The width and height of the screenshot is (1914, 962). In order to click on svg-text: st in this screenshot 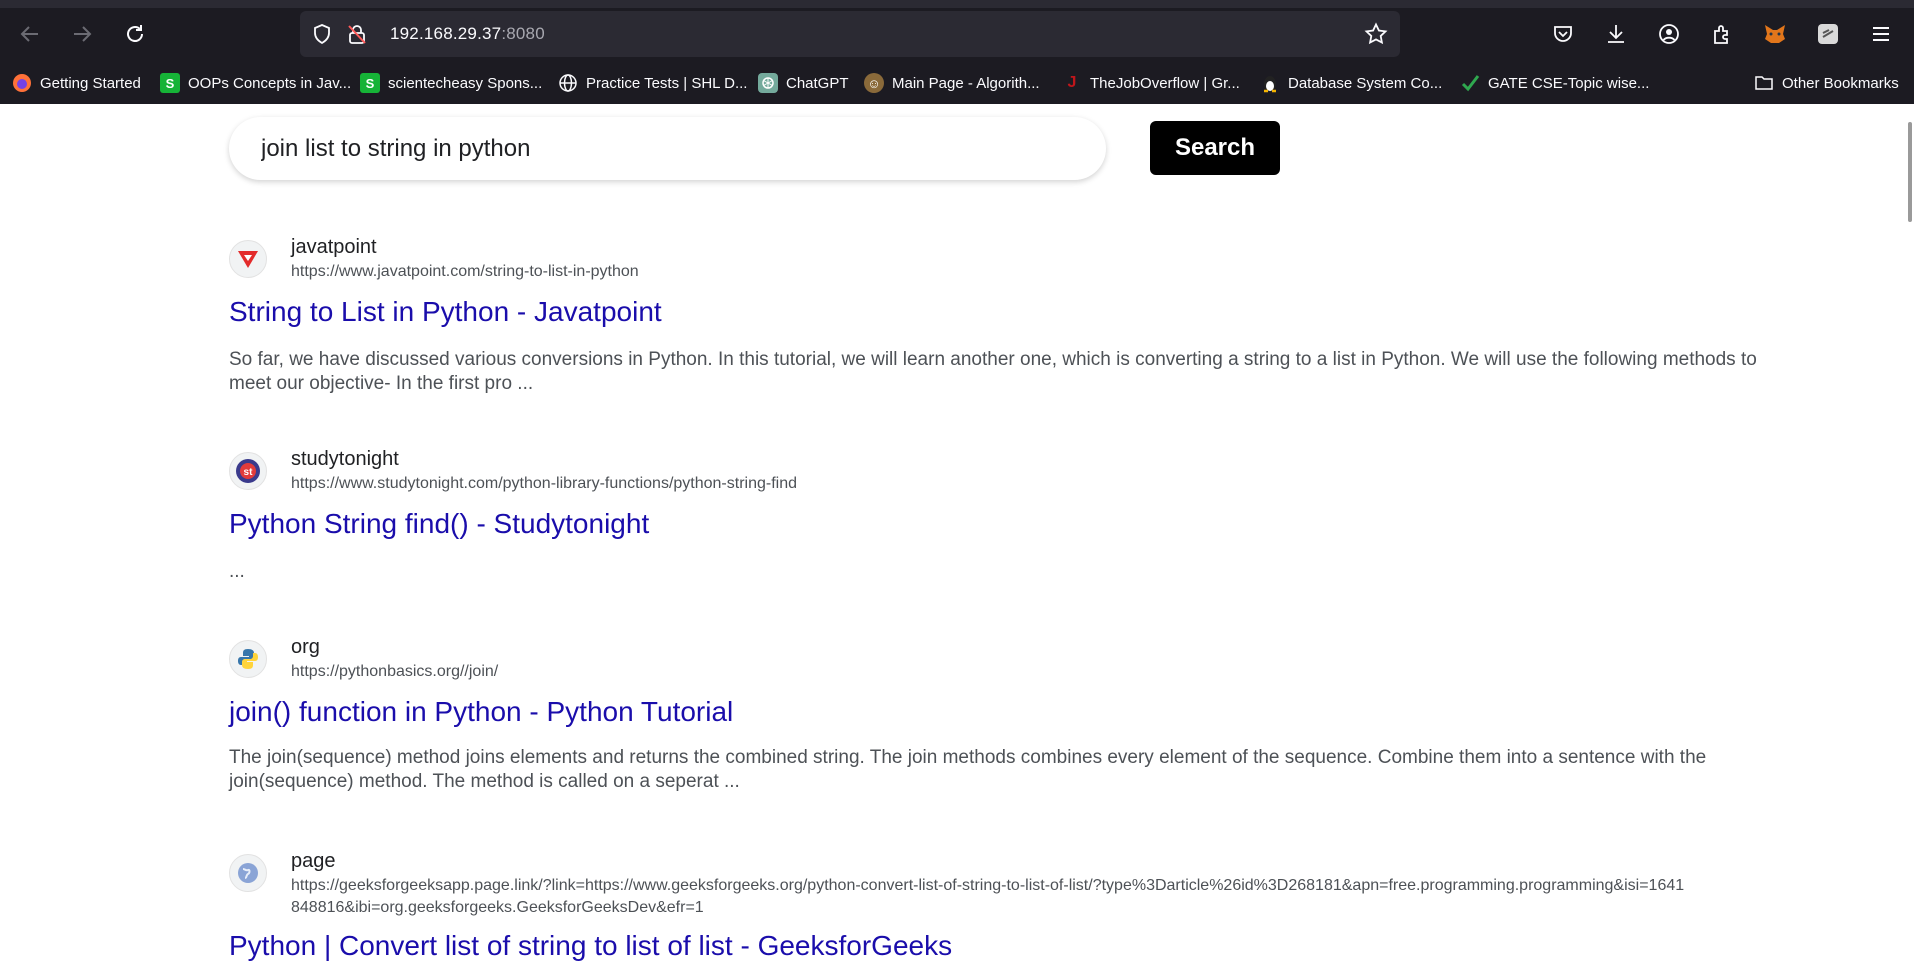, I will do `click(249, 472)`.